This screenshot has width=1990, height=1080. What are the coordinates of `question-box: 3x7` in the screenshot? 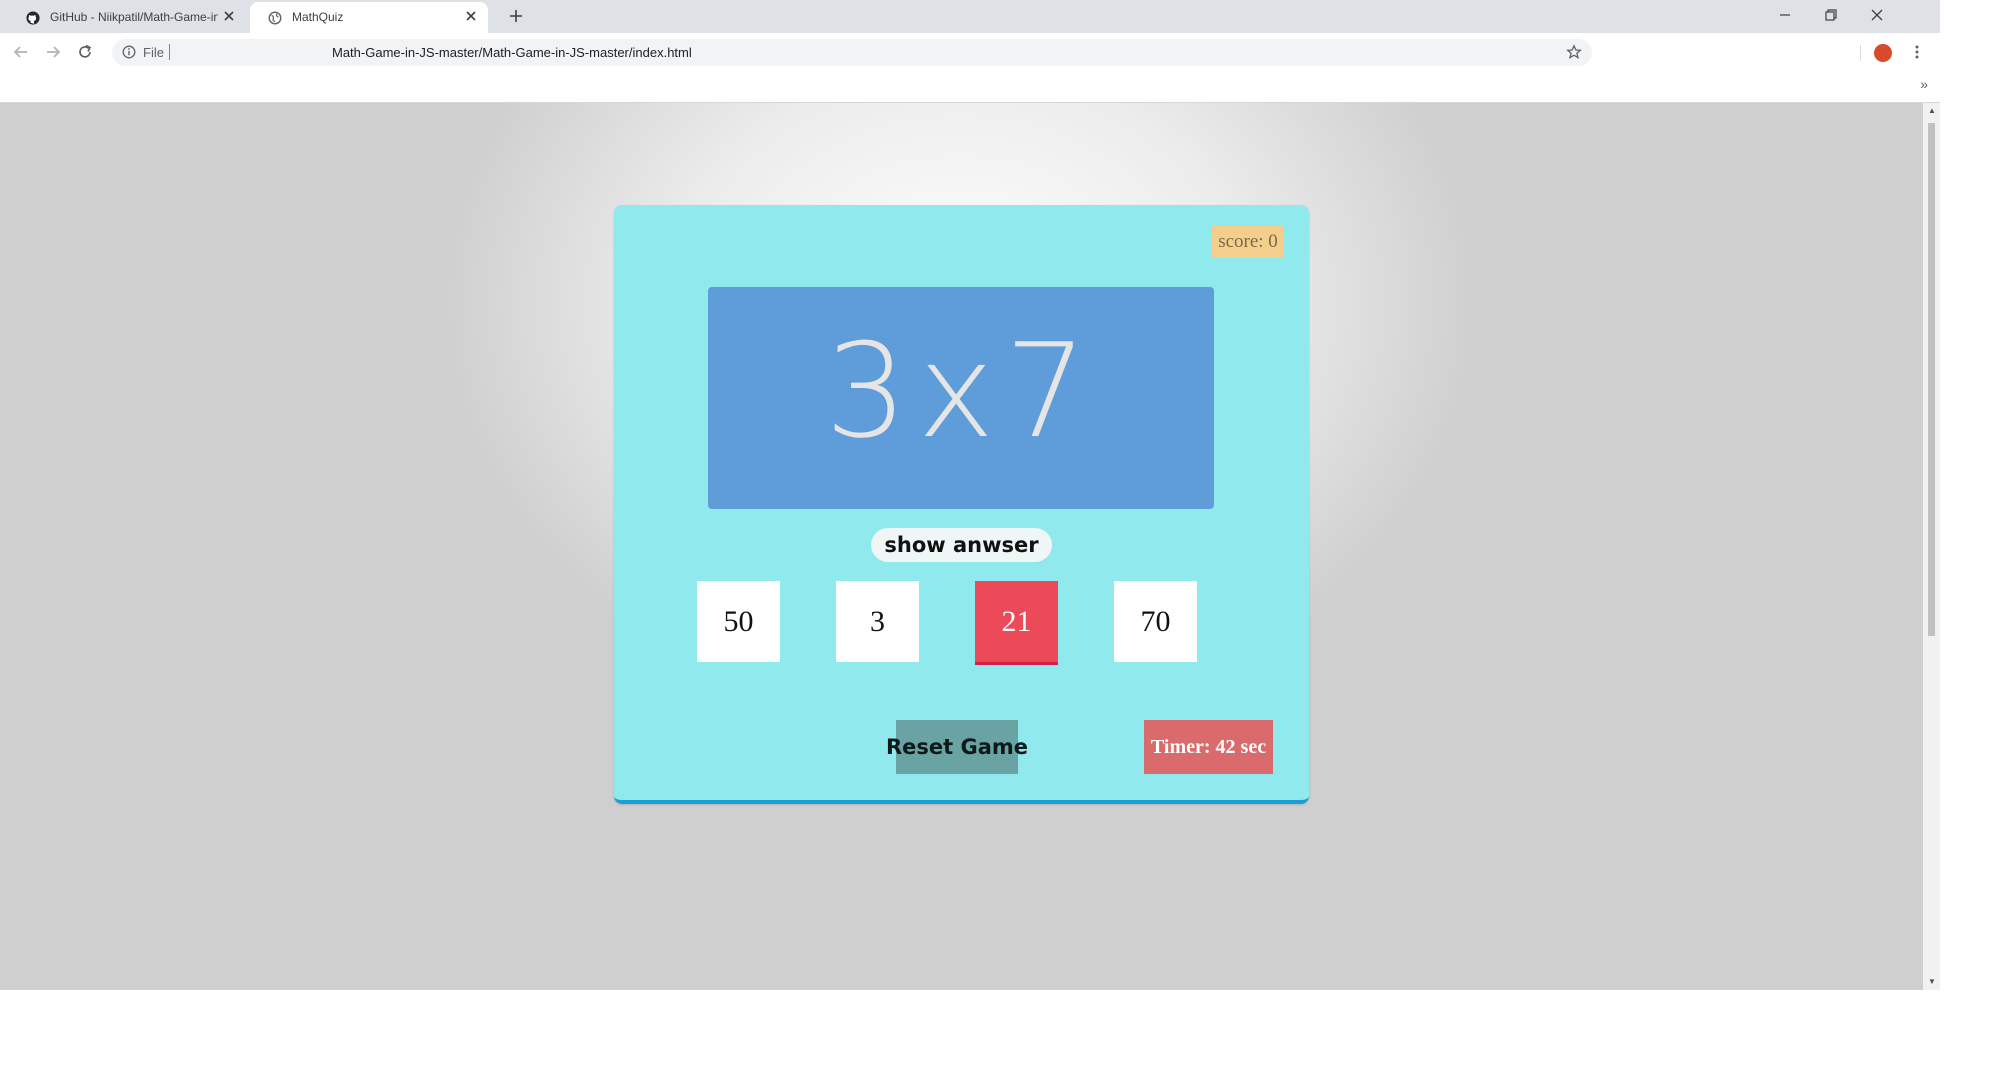 It's located at (961, 398).